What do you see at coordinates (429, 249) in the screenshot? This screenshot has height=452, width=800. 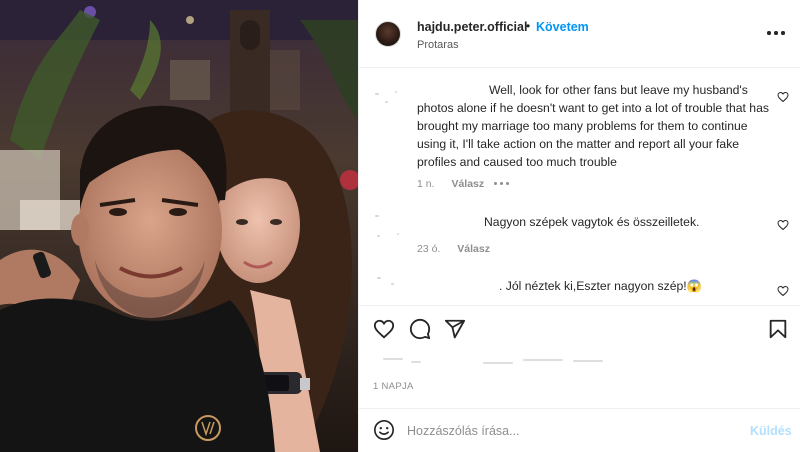 I see `comment-time: 23 ó.` at bounding box center [429, 249].